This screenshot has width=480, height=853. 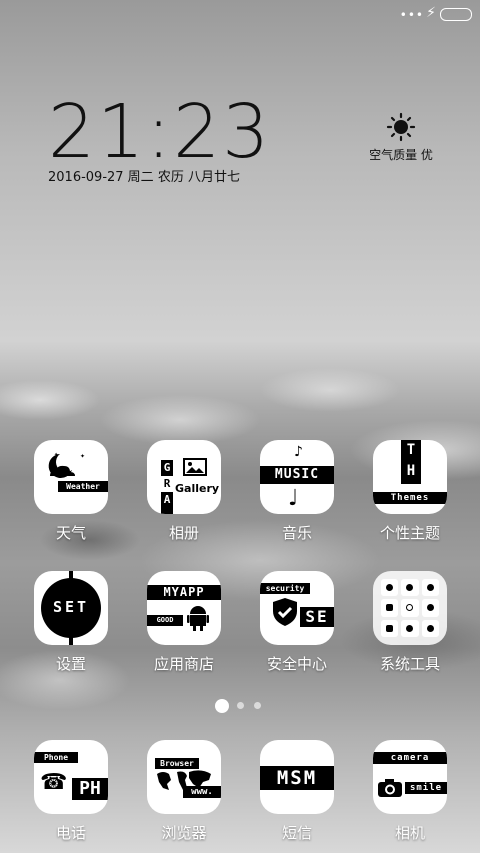 What do you see at coordinates (410, 777) in the screenshot?
I see `camera-icon: camera smile` at bounding box center [410, 777].